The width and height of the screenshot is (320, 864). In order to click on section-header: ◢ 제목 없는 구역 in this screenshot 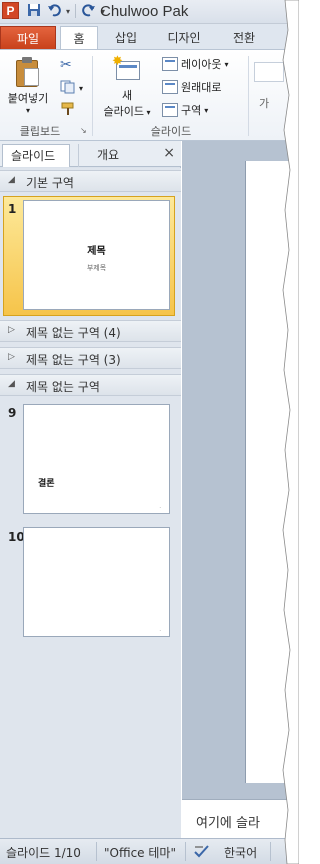, I will do `click(90, 385)`.